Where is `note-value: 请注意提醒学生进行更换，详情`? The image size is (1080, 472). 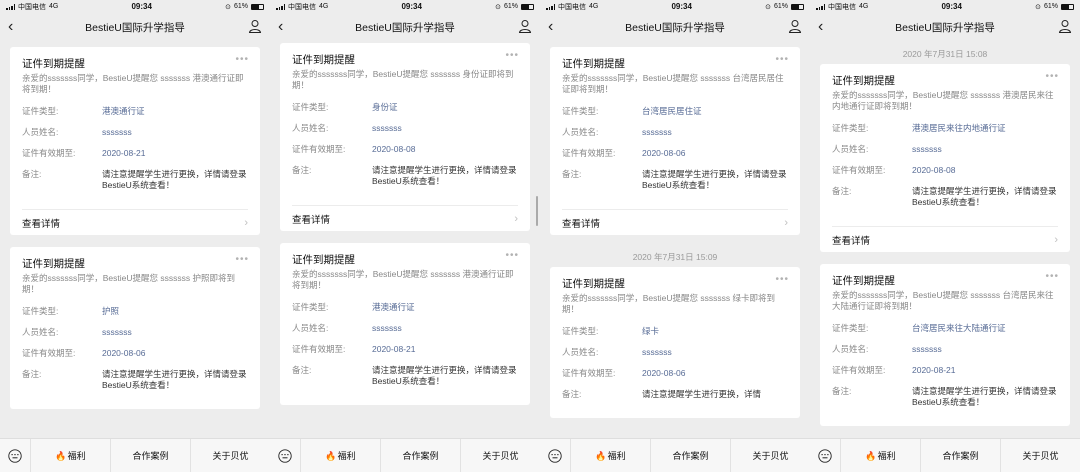 note-value: 请注意提醒学生进行更换，详情 is located at coordinates (702, 394).